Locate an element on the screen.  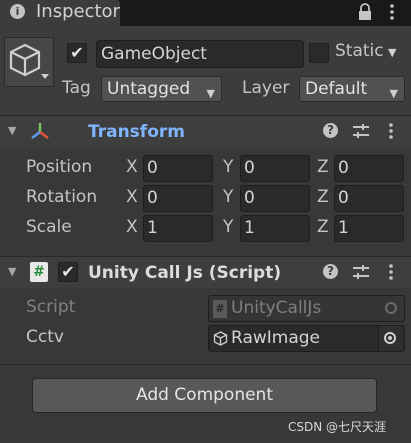
position-z-field: 0 is located at coordinates (369, 168).